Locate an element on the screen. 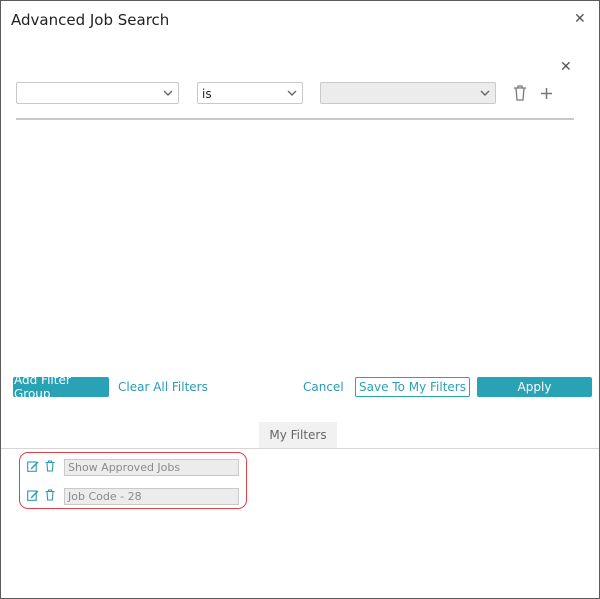 This screenshot has width=600, height=599. operator-select: is is located at coordinates (250, 93).